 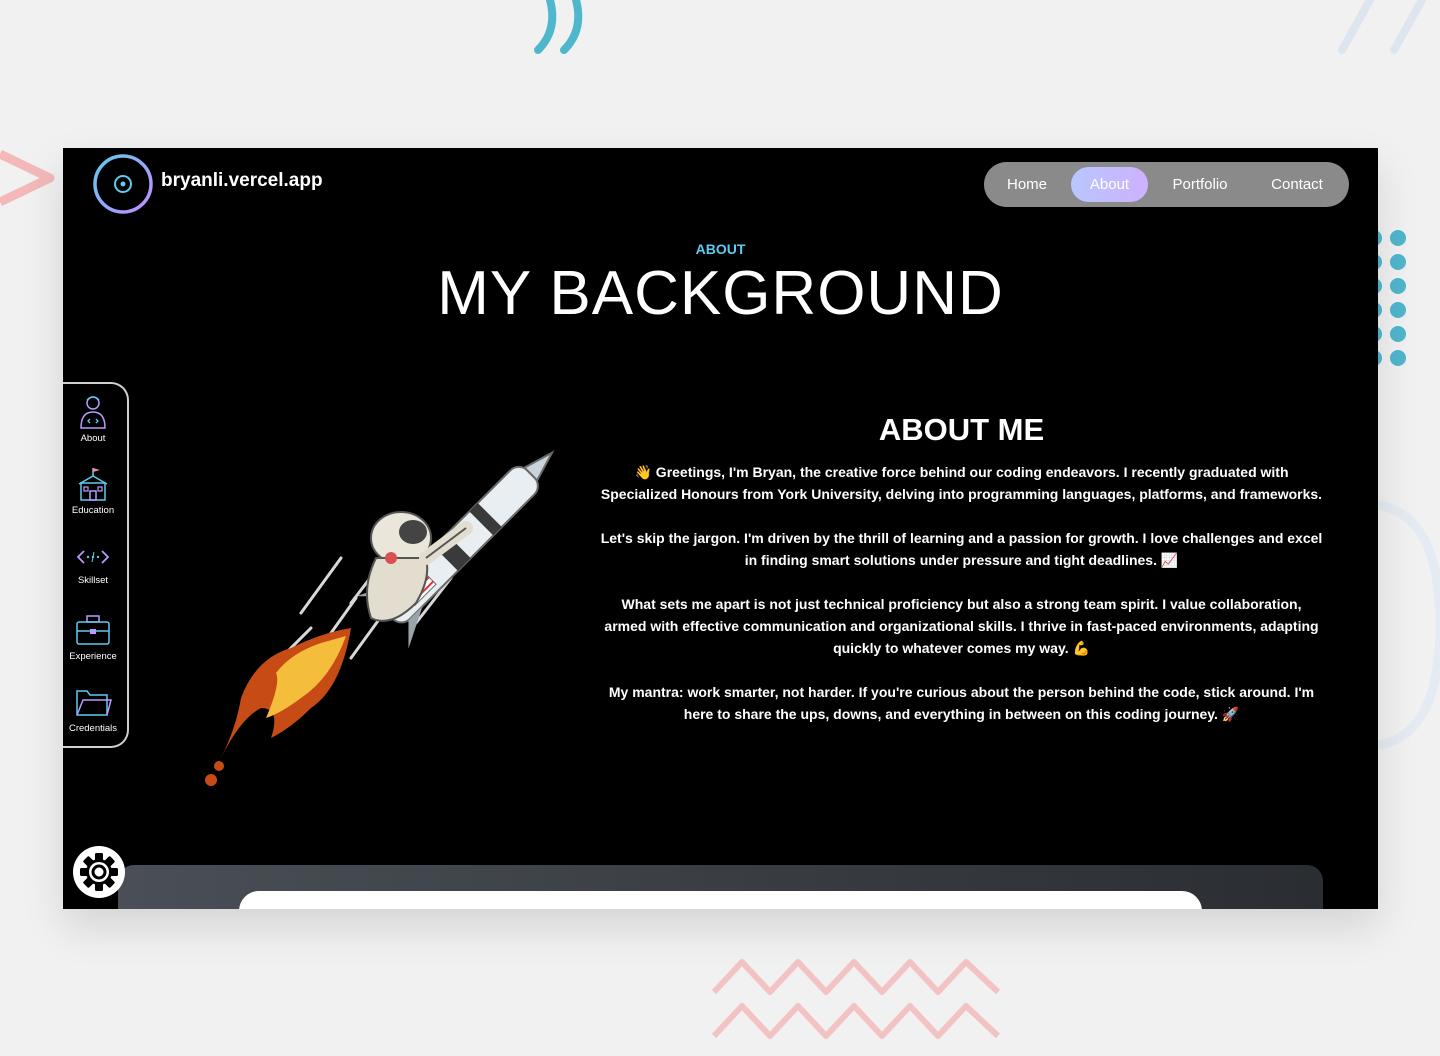 I want to click on school-icon, so click(x=93, y=484).